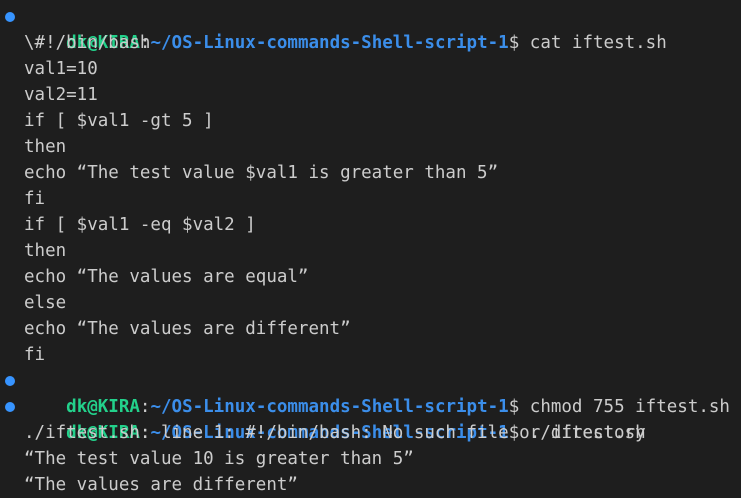  I want to click on output-line: val2=11, so click(61, 95).